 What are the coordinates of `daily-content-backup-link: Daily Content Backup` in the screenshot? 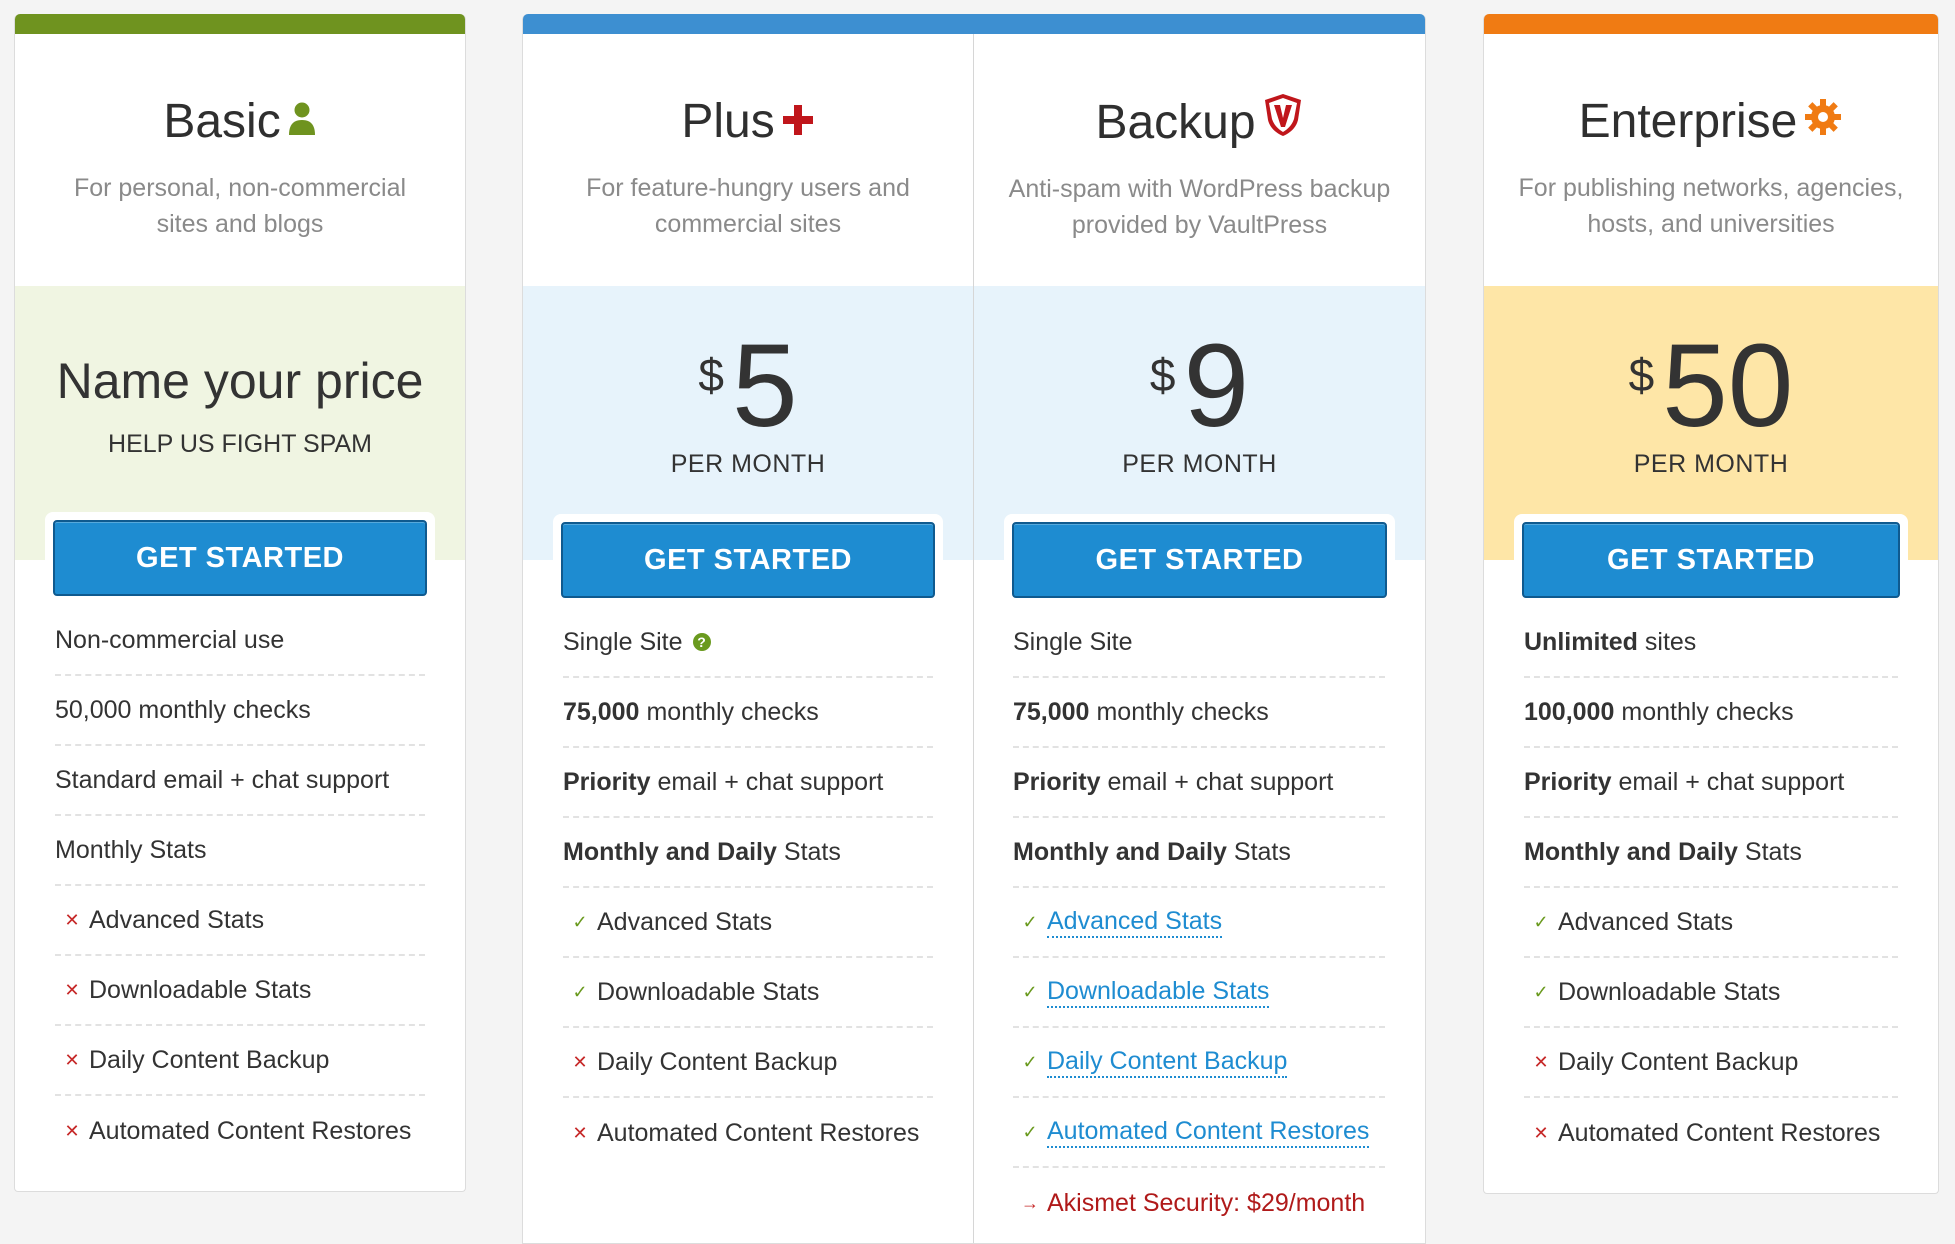 It's located at (1167, 1062).